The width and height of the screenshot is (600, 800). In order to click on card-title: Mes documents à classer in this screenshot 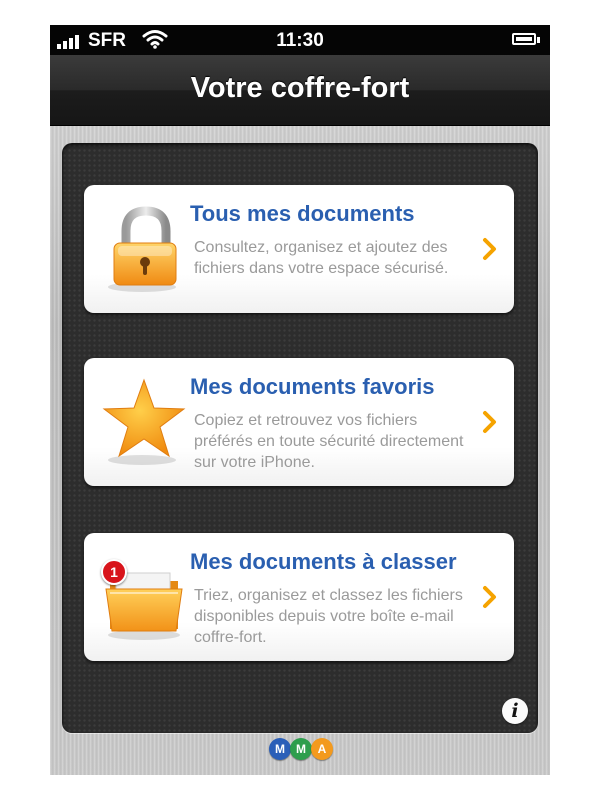, I will do `click(323, 561)`.